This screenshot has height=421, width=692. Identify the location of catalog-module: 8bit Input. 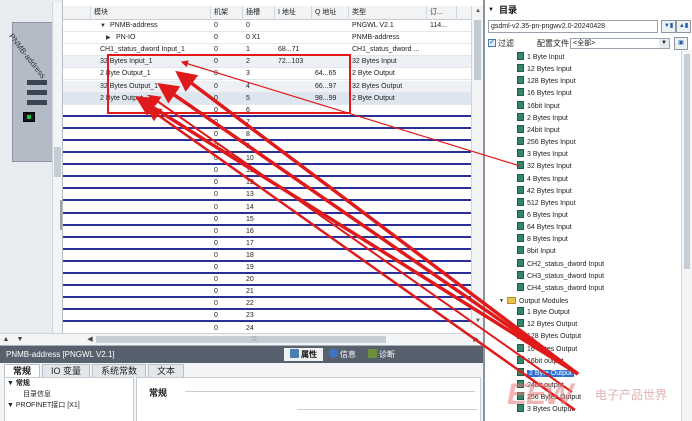
(536, 252).